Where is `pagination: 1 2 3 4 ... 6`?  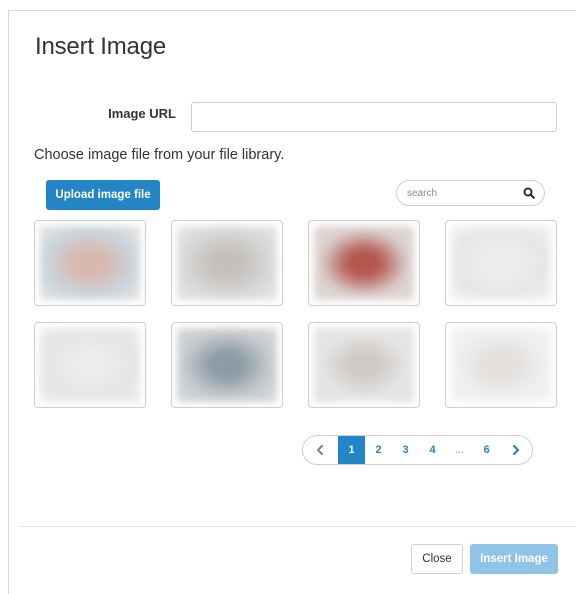
pagination: 1 2 3 4 ... 6 is located at coordinates (417, 450).